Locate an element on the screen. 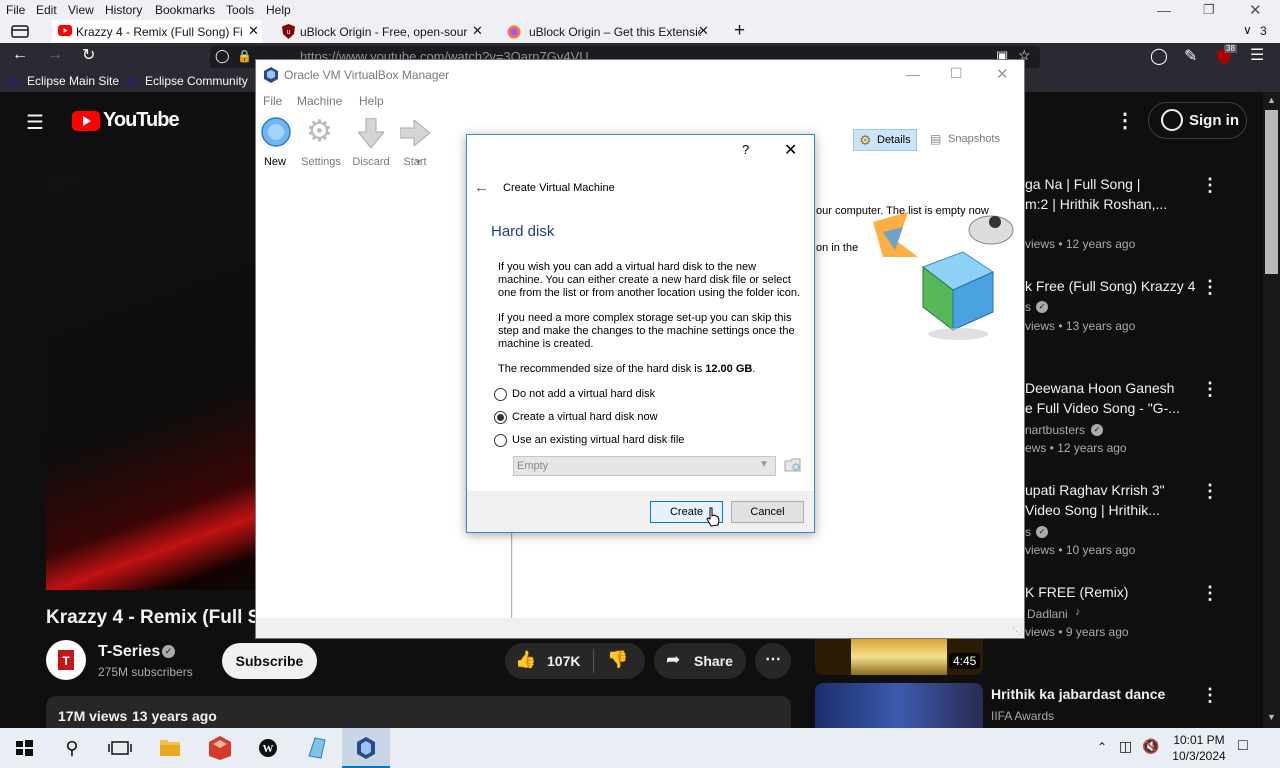 The image size is (1280, 768). extensions-icon: ✎ is located at coordinates (1190, 56).